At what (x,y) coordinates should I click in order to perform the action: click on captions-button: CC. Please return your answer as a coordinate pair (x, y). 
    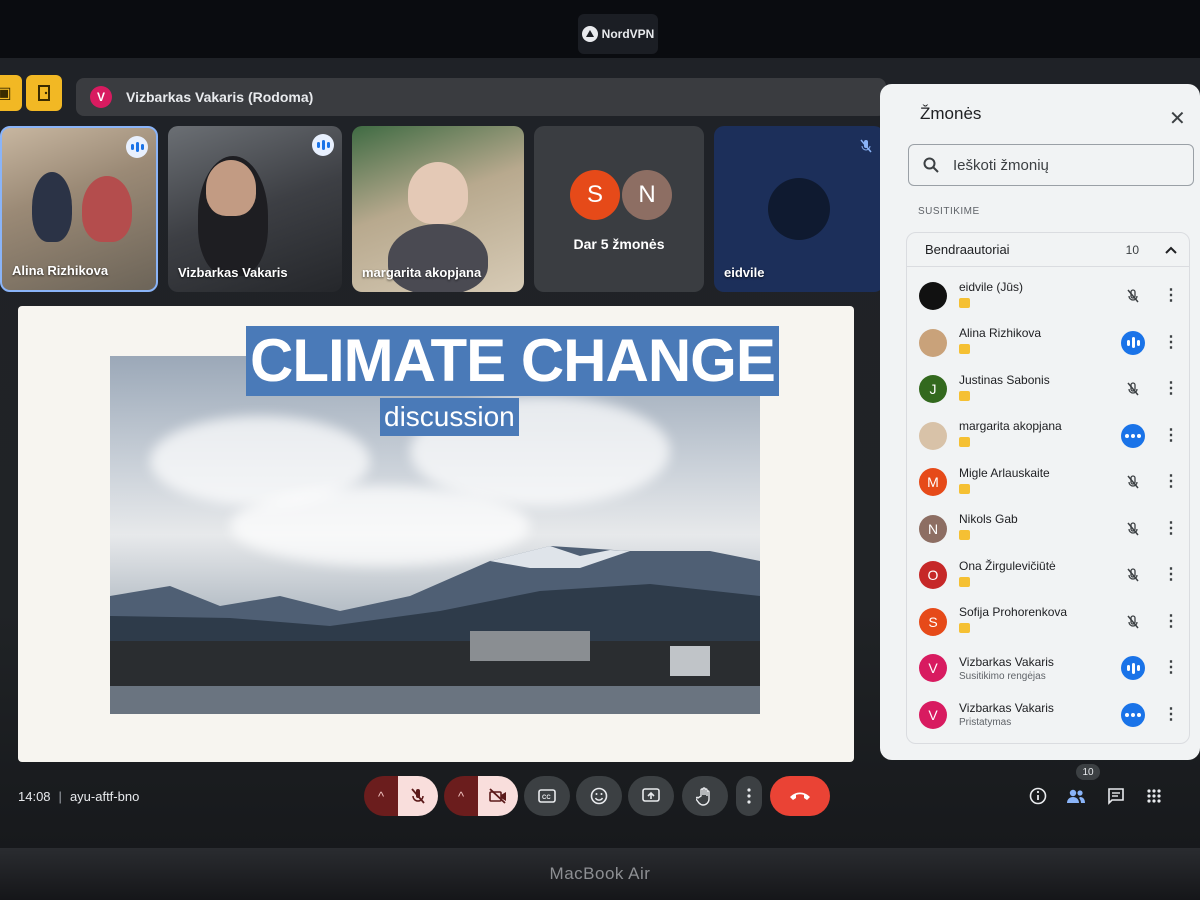
    Looking at the image, I should click on (547, 796).